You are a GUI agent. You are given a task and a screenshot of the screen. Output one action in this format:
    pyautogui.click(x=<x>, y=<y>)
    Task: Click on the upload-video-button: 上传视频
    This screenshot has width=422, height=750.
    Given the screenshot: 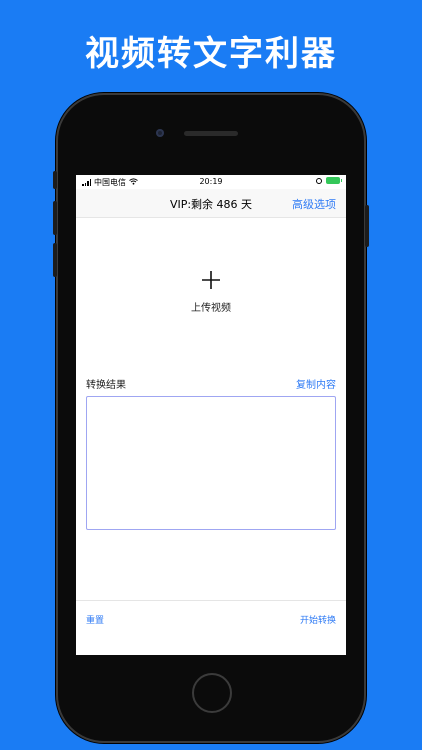 What is the action you would take?
    pyautogui.click(x=211, y=290)
    